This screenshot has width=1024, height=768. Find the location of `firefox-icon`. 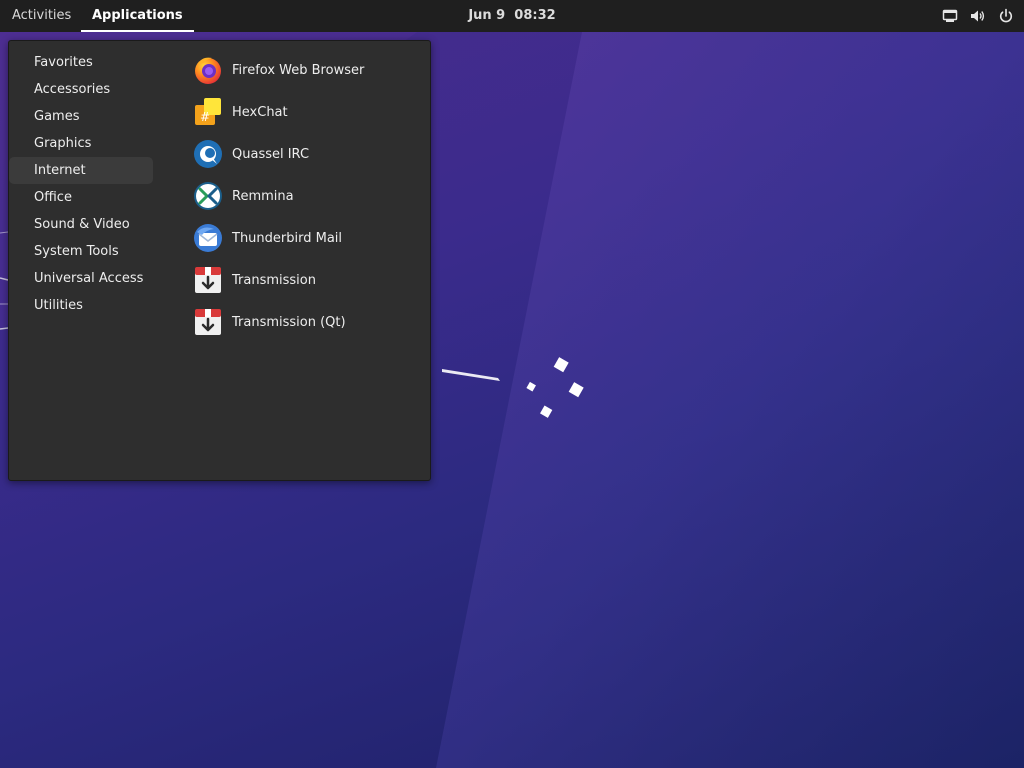

firefox-icon is located at coordinates (208, 70).